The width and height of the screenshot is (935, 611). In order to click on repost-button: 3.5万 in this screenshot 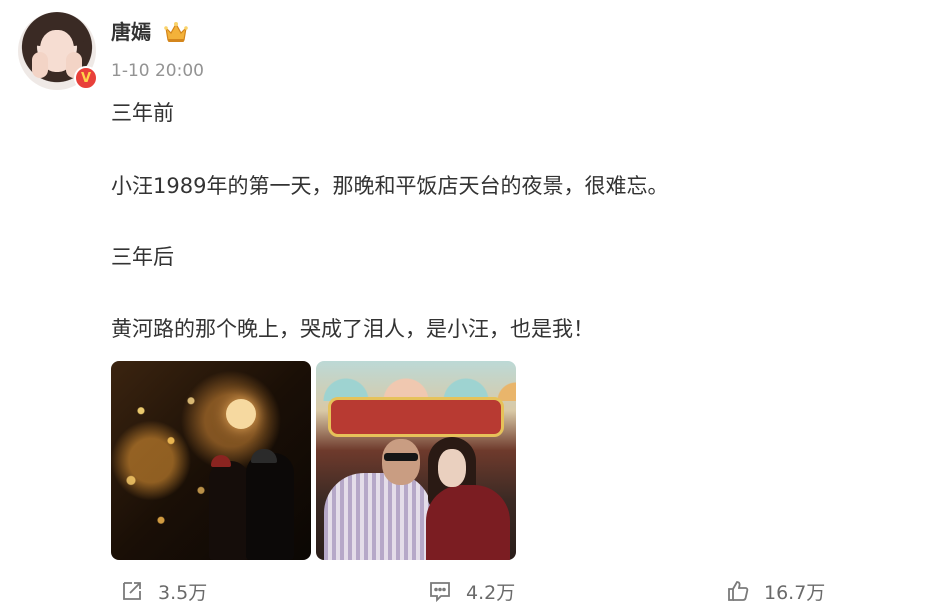, I will do `click(163, 591)`.